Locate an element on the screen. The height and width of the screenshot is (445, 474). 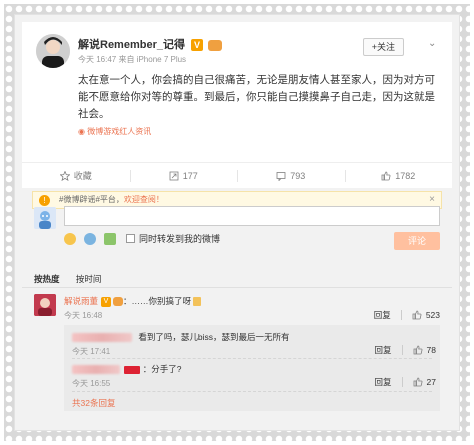
source-link: 微博游戏红人资讯 is located at coordinates (119, 131).